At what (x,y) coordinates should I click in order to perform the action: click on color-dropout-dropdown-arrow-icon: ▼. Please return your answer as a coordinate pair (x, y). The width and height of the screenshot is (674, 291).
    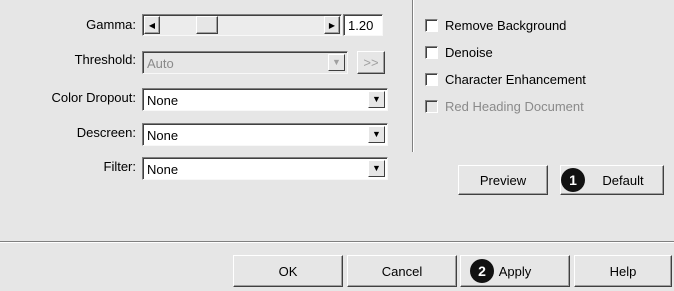
    Looking at the image, I should click on (376, 99).